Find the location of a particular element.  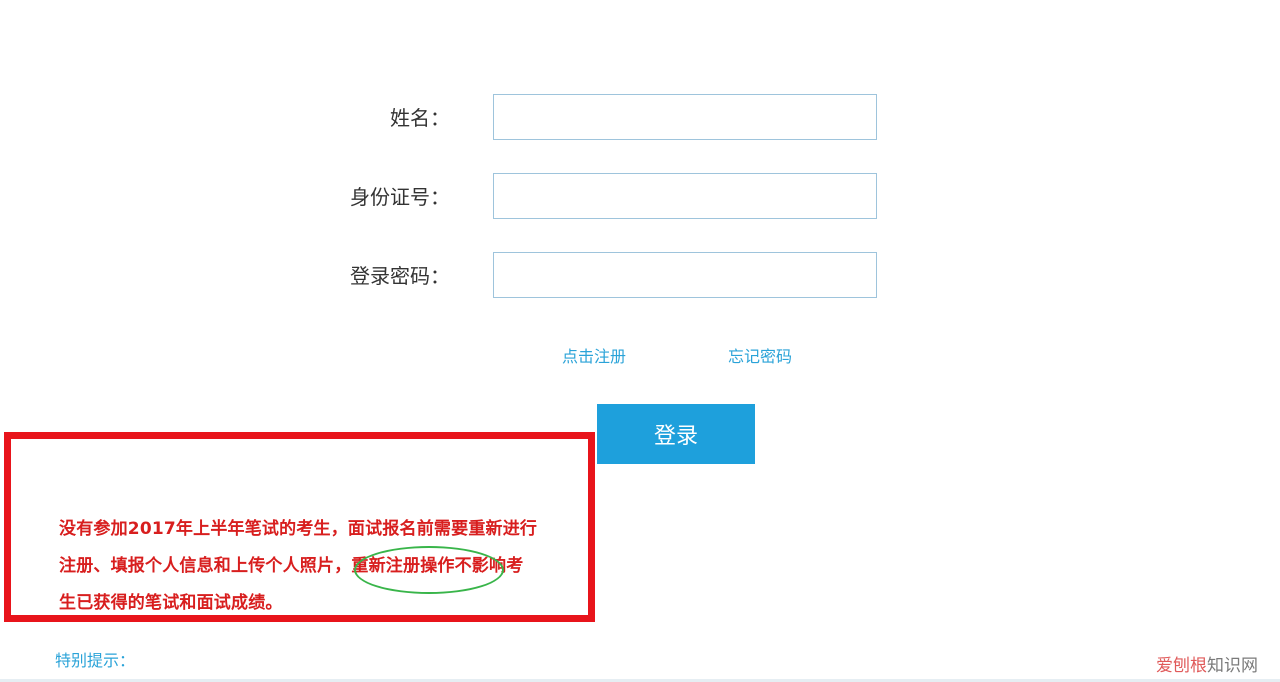

password-row: 登录密码： is located at coordinates (640, 276).